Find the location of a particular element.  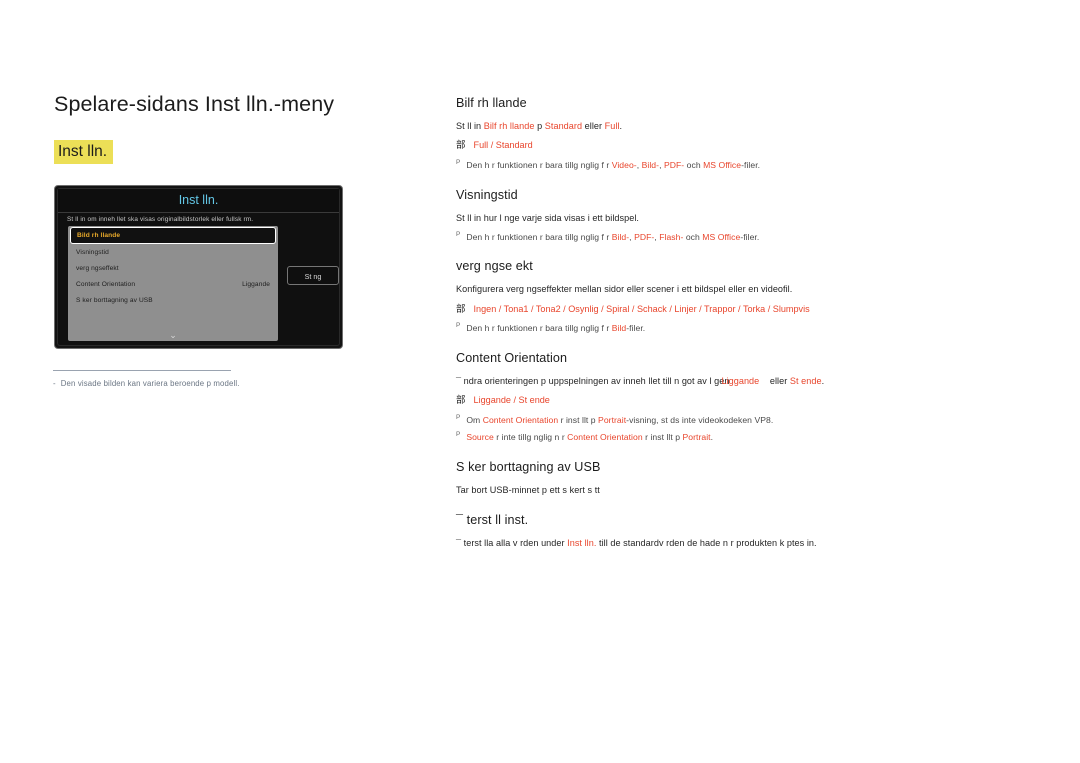

accent-term: Source is located at coordinates (480, 437).